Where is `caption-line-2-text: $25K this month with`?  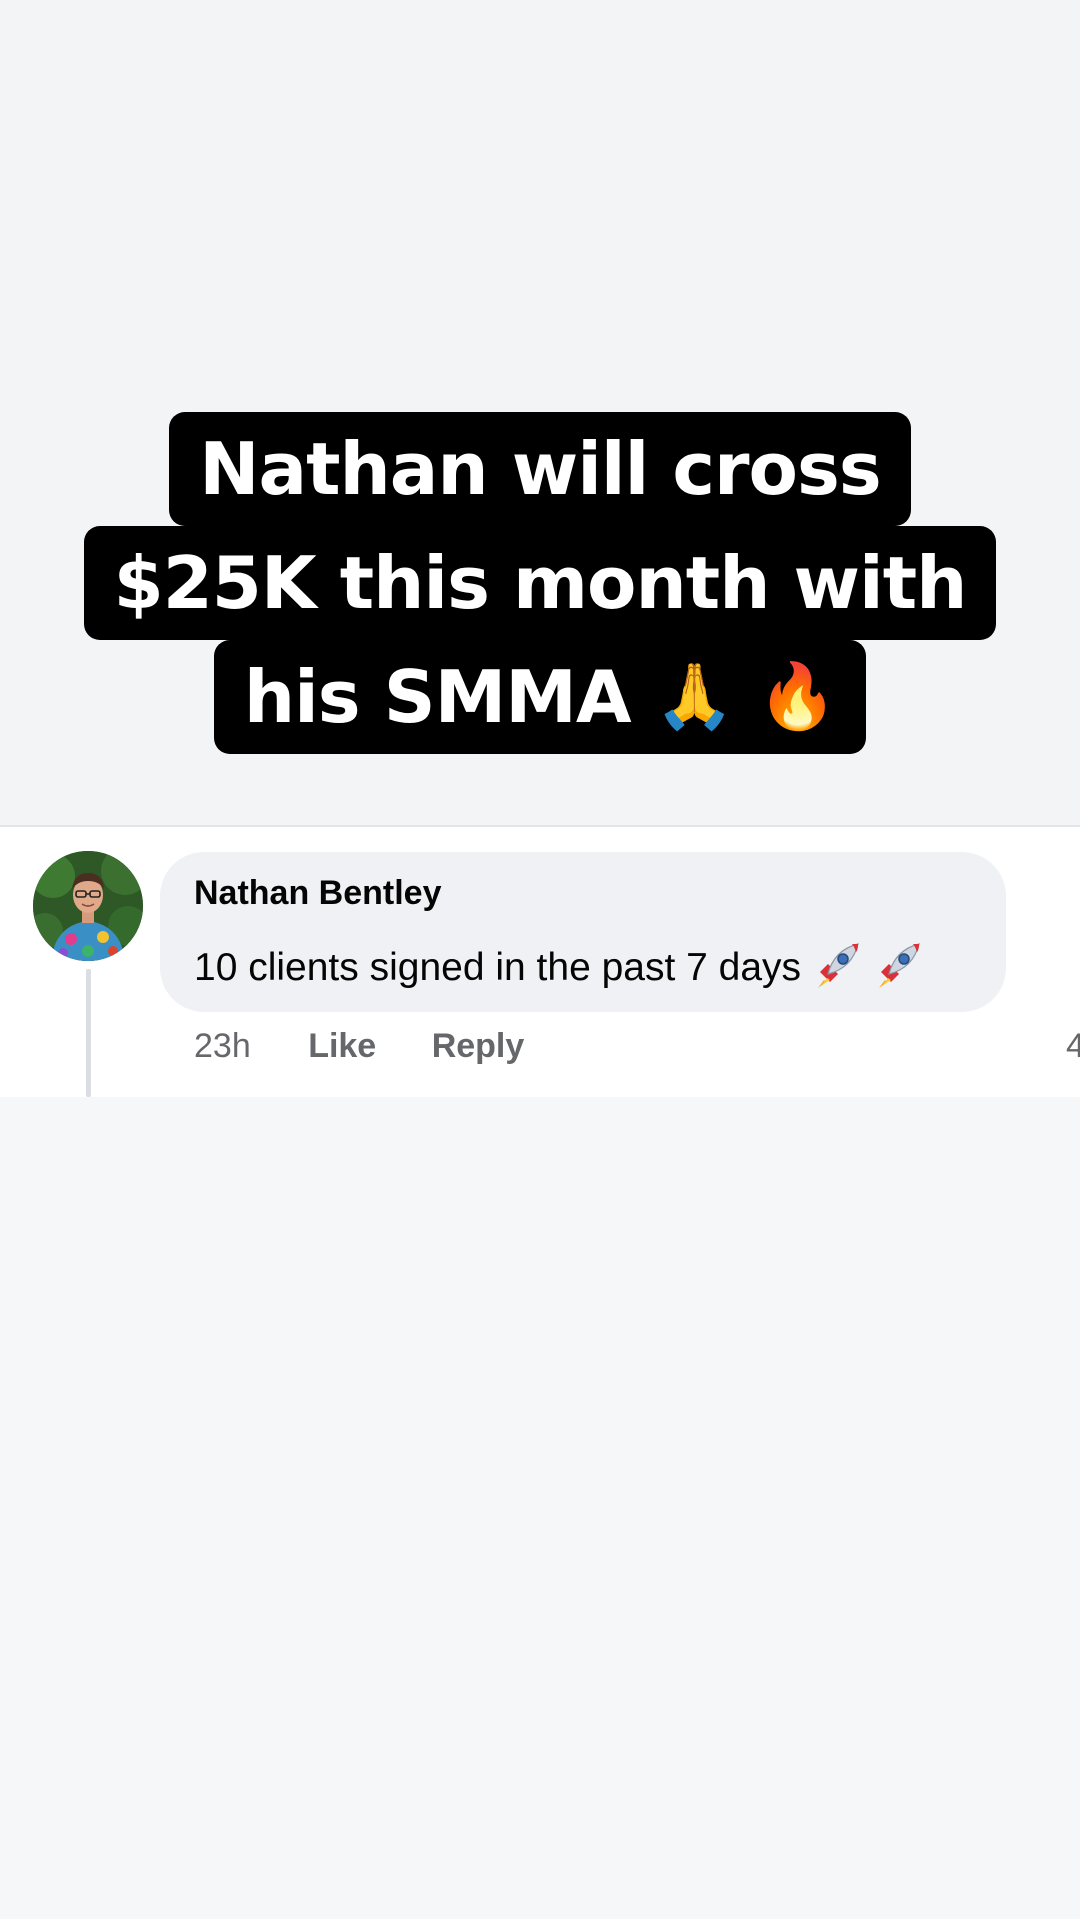
caption-line-2-text: $25K this month with is located at coordinates (540, 583).